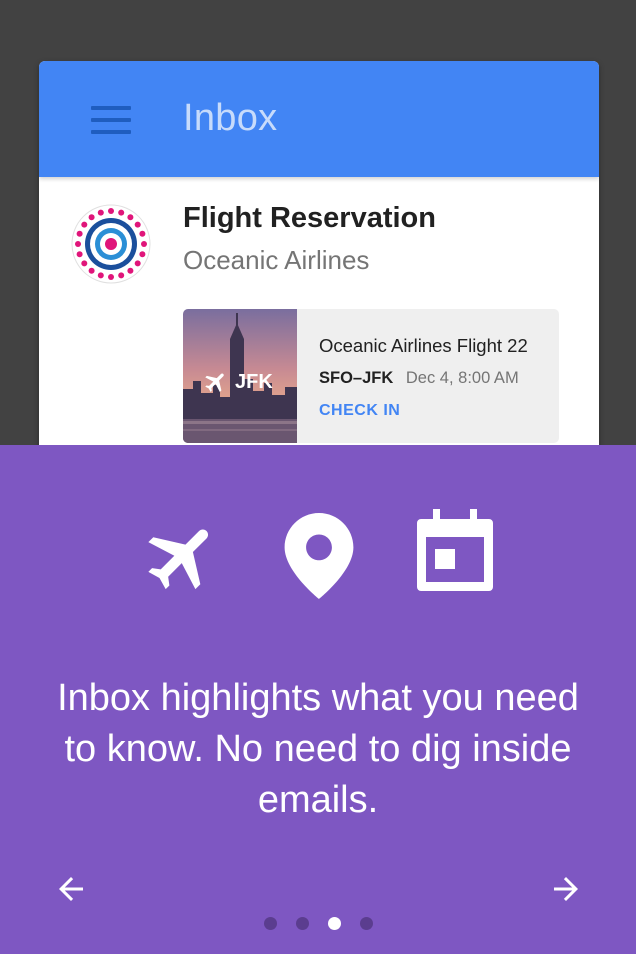 Image resolution: width=636 pixels, height=954 pixels. I want to click on destination-label: JFK, so click(238, 382).